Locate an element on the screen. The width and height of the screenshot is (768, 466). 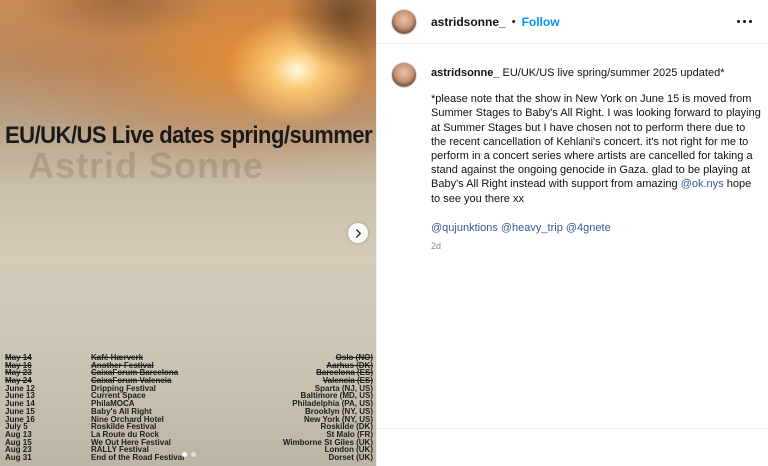
chevron-right-icon is located at coordinates (358, 233).